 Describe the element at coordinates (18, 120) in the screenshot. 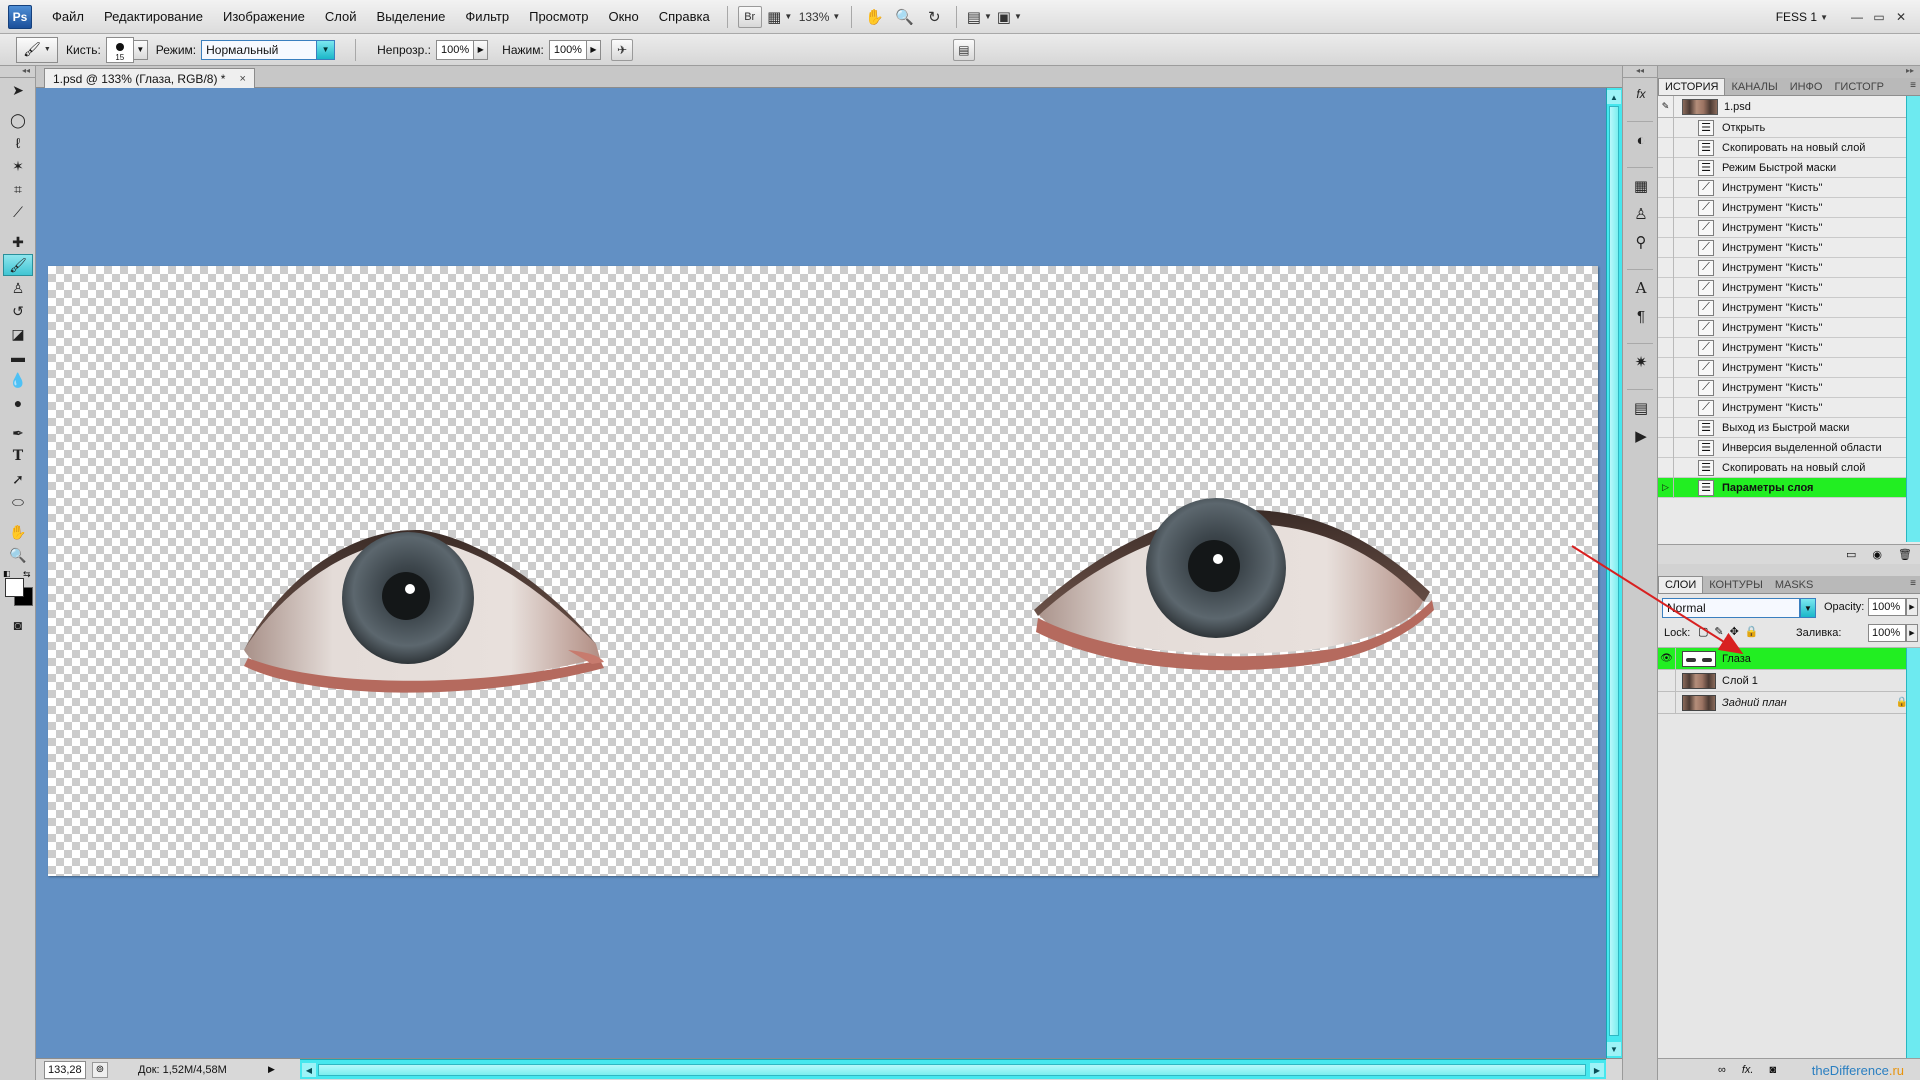

I see `marquee-tool-icon: ◯` at that location.